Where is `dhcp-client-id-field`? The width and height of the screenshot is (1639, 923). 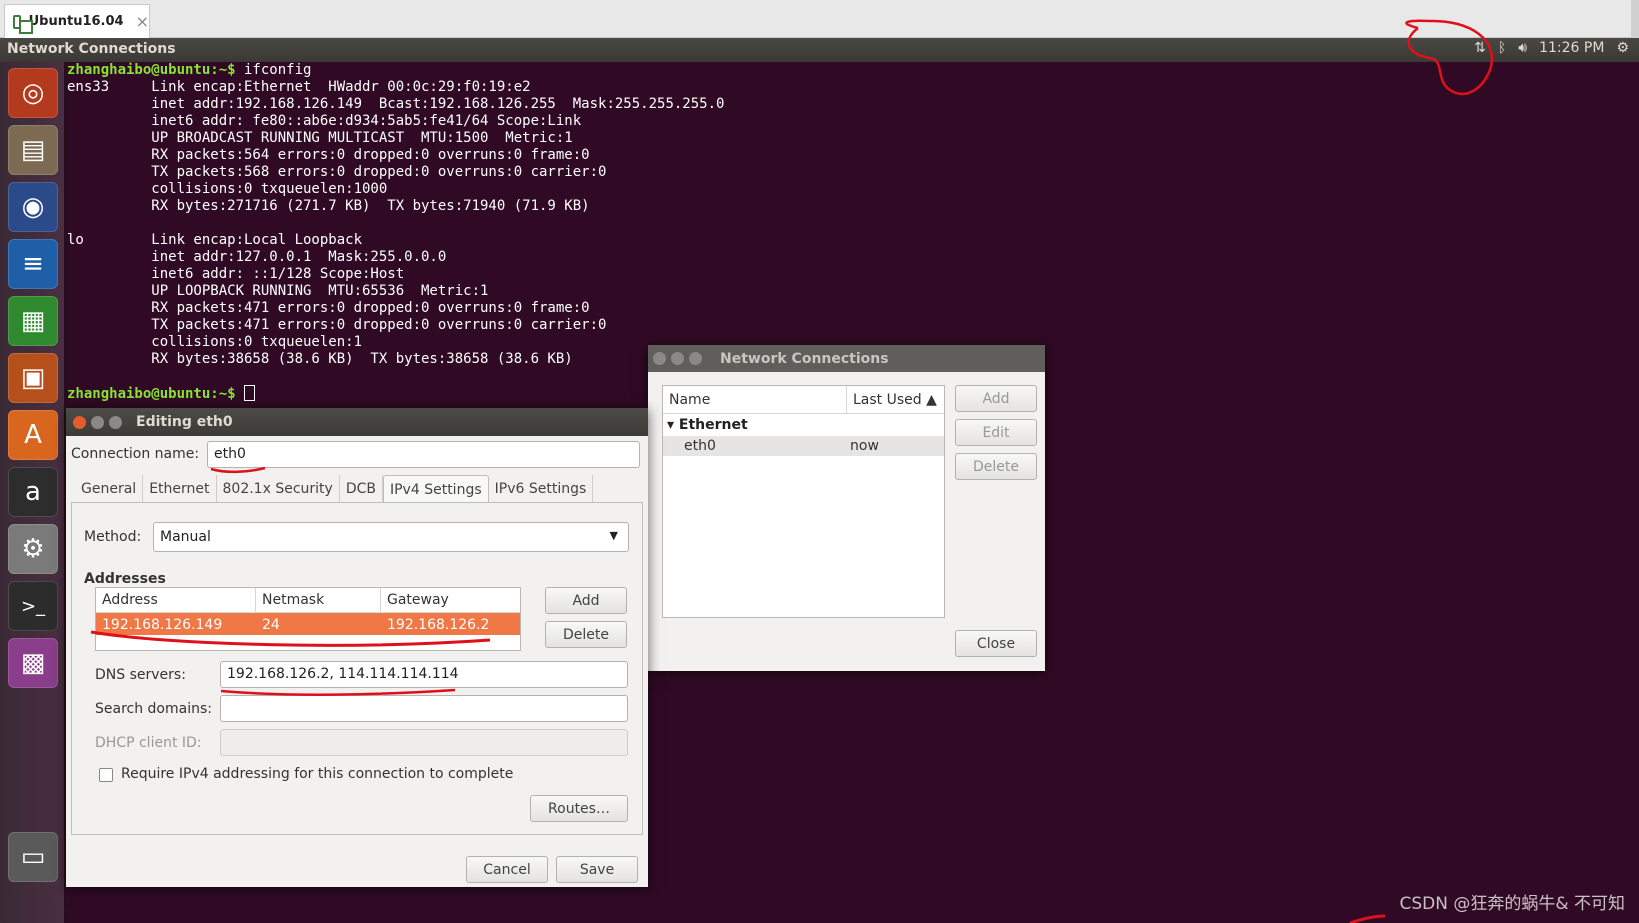
dhcp-client-id-field is located at coordinates (424, 742).